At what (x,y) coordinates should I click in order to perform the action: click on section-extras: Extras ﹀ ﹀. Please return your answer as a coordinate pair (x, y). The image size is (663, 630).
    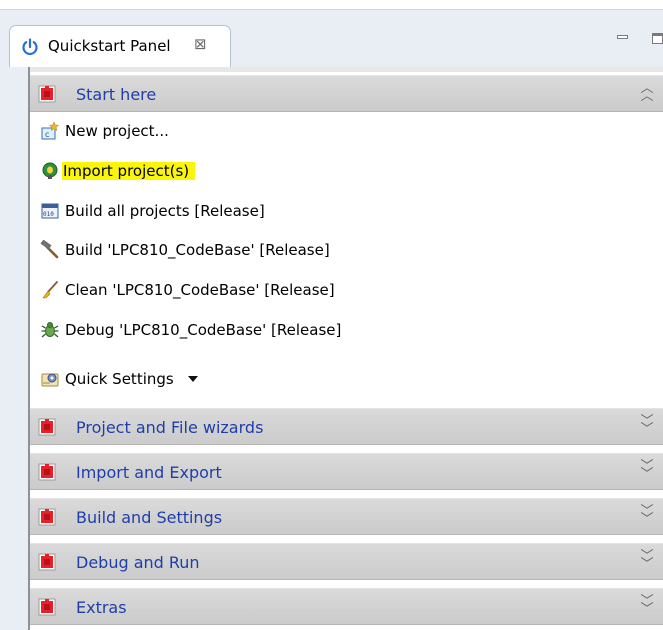
    Looking at the image, I should click on (346, 606).